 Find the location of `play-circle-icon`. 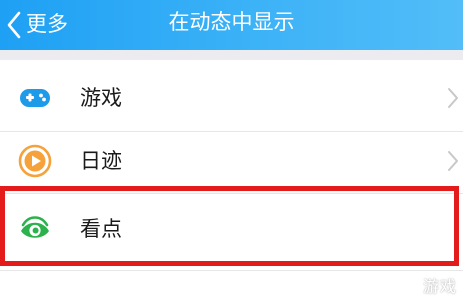

play-circle-icon is located at coordinates (35, 161).